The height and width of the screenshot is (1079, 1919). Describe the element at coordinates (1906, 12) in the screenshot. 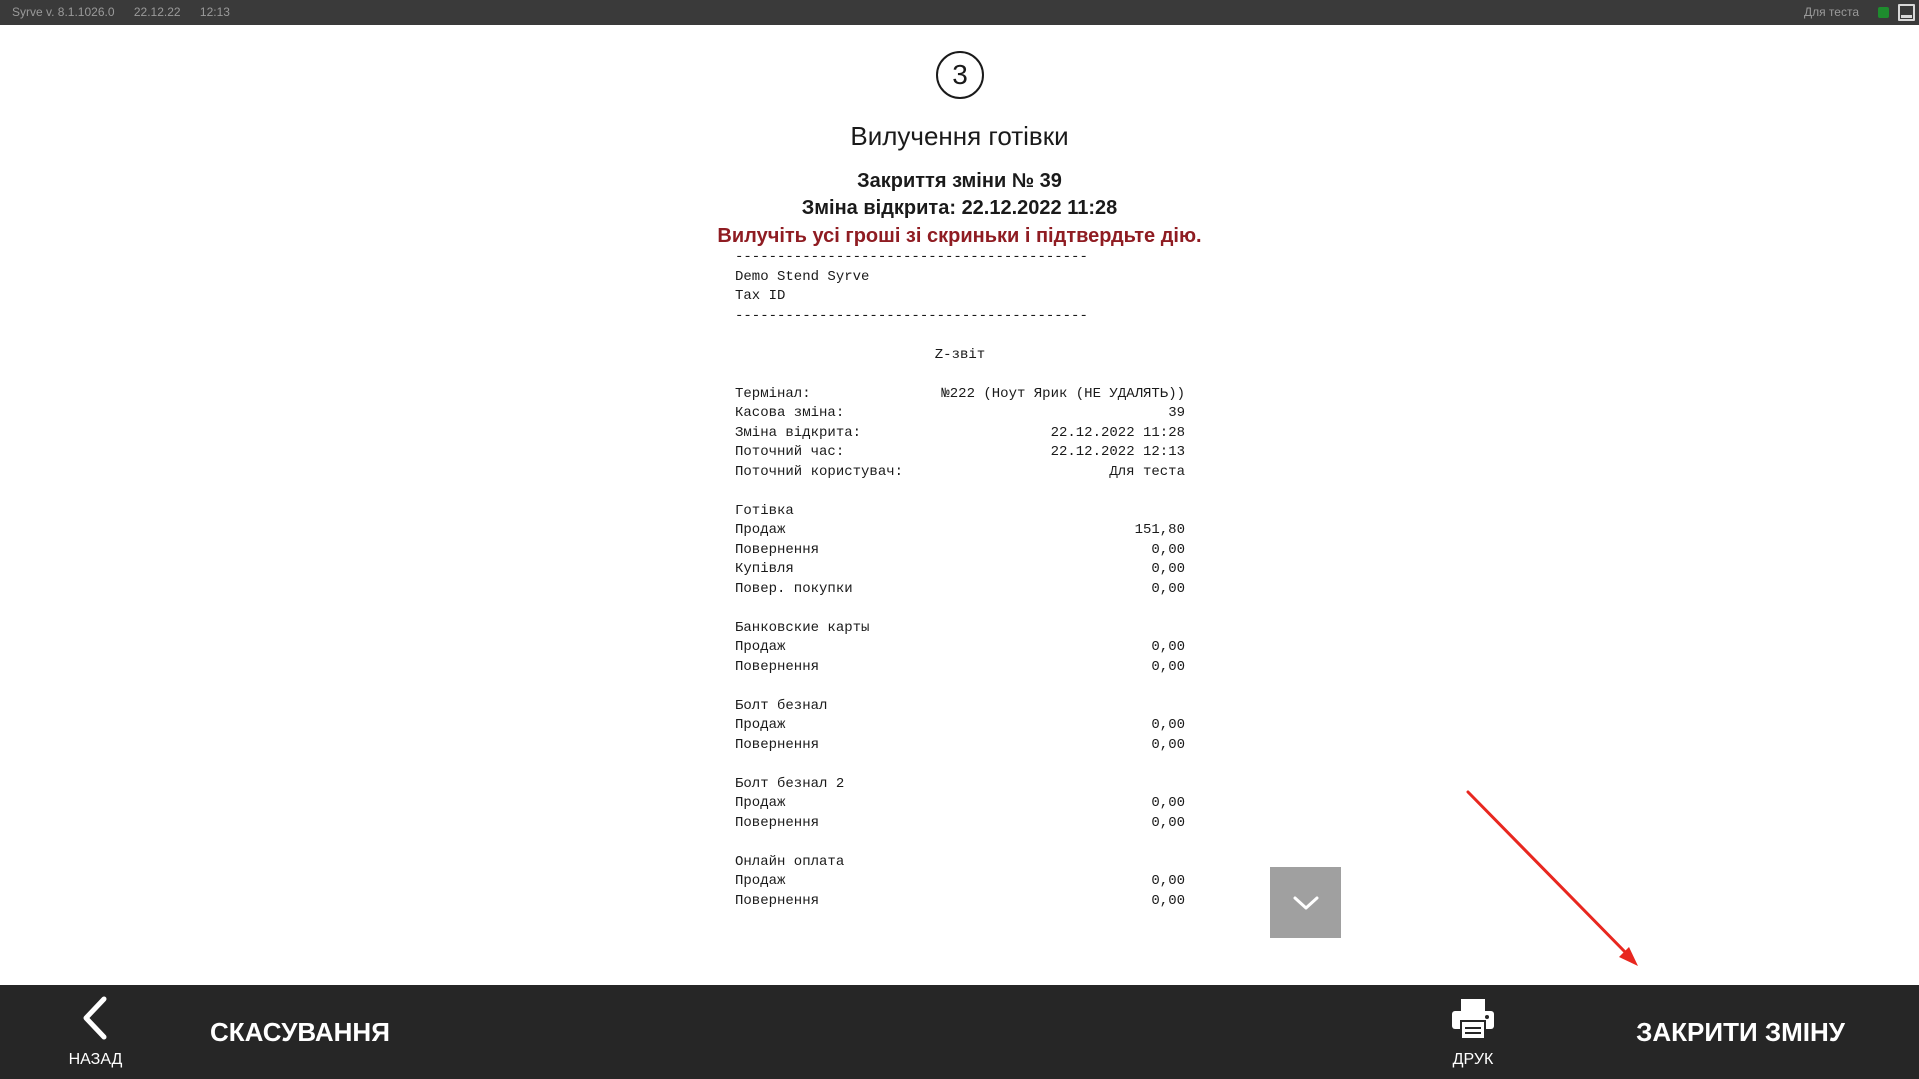

I see `window-mode-icon` at that location.